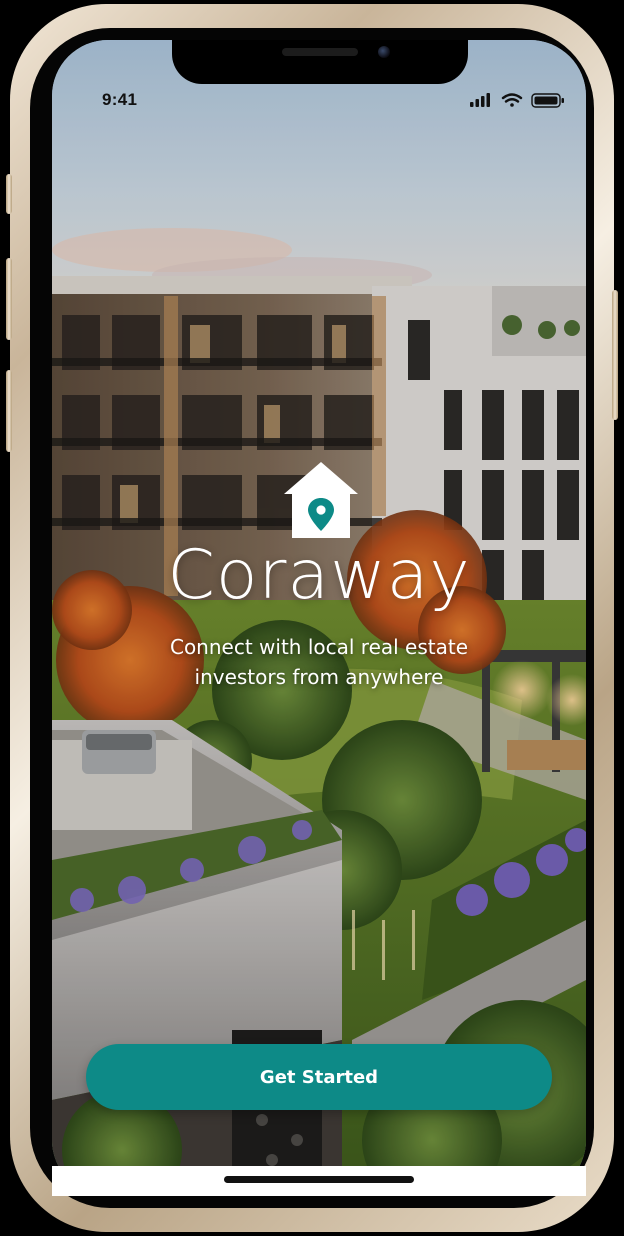 The image size is (624, 1236). I want to click on volume-up-button, so click(9, 299).